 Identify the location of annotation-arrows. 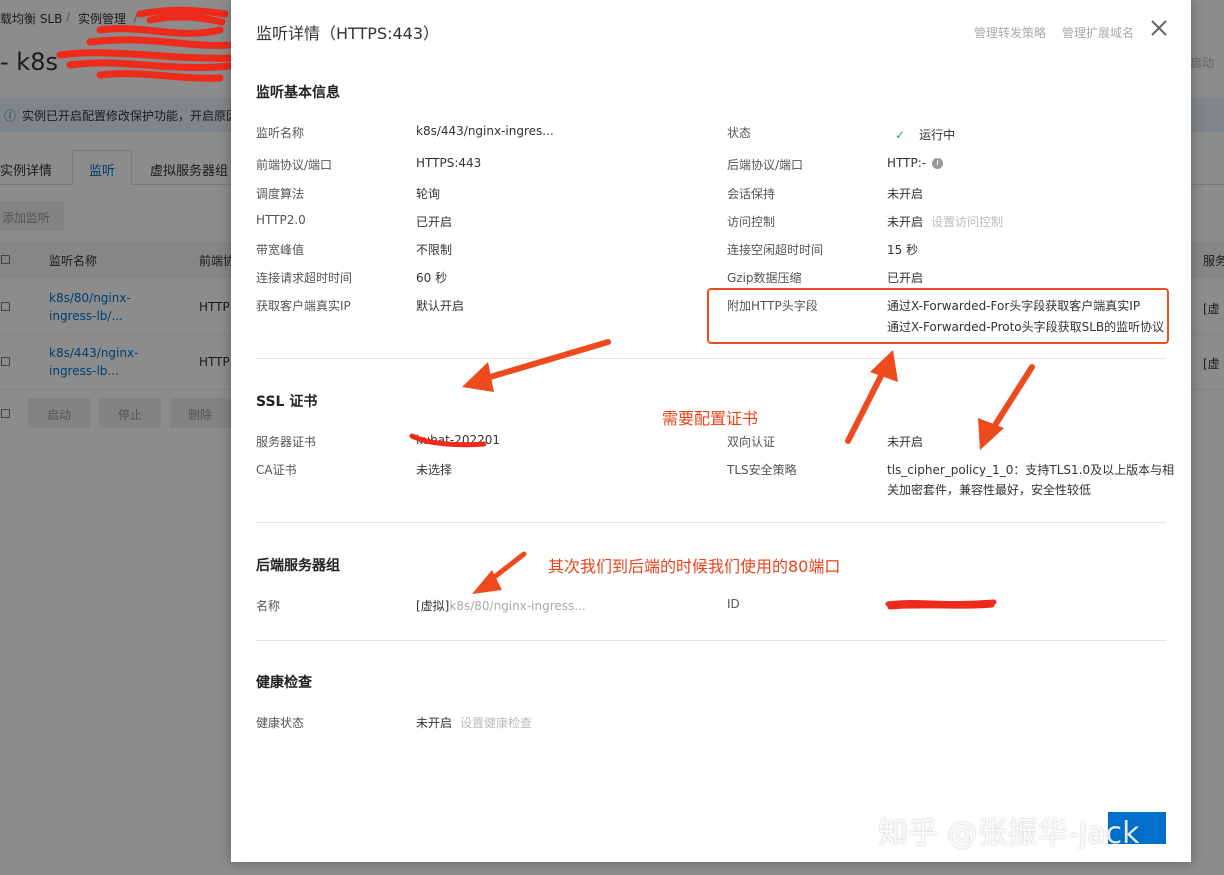
(748, 466).